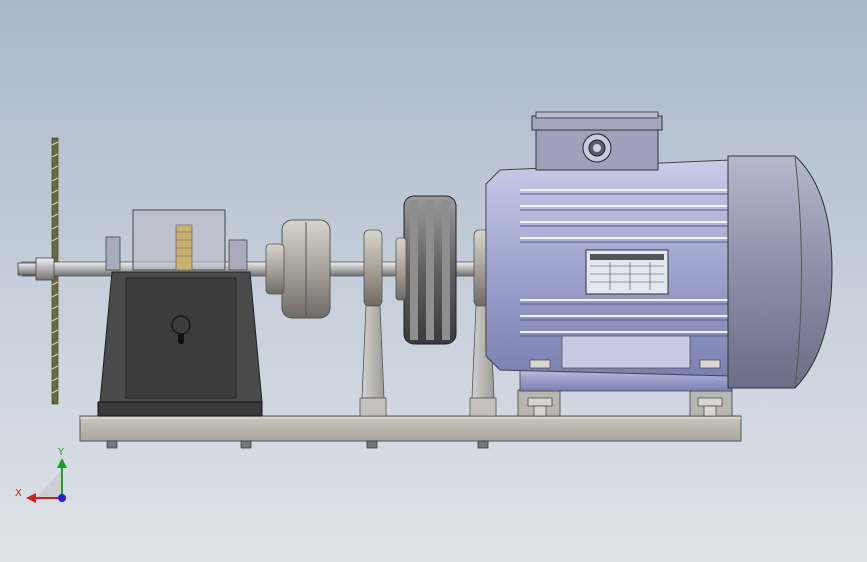 The width and height of the screenshot is (867, 562). What do you see at coordinates (597, 141) in the screenshot?
I see `terminal-box` at bounding box center [597, 141].